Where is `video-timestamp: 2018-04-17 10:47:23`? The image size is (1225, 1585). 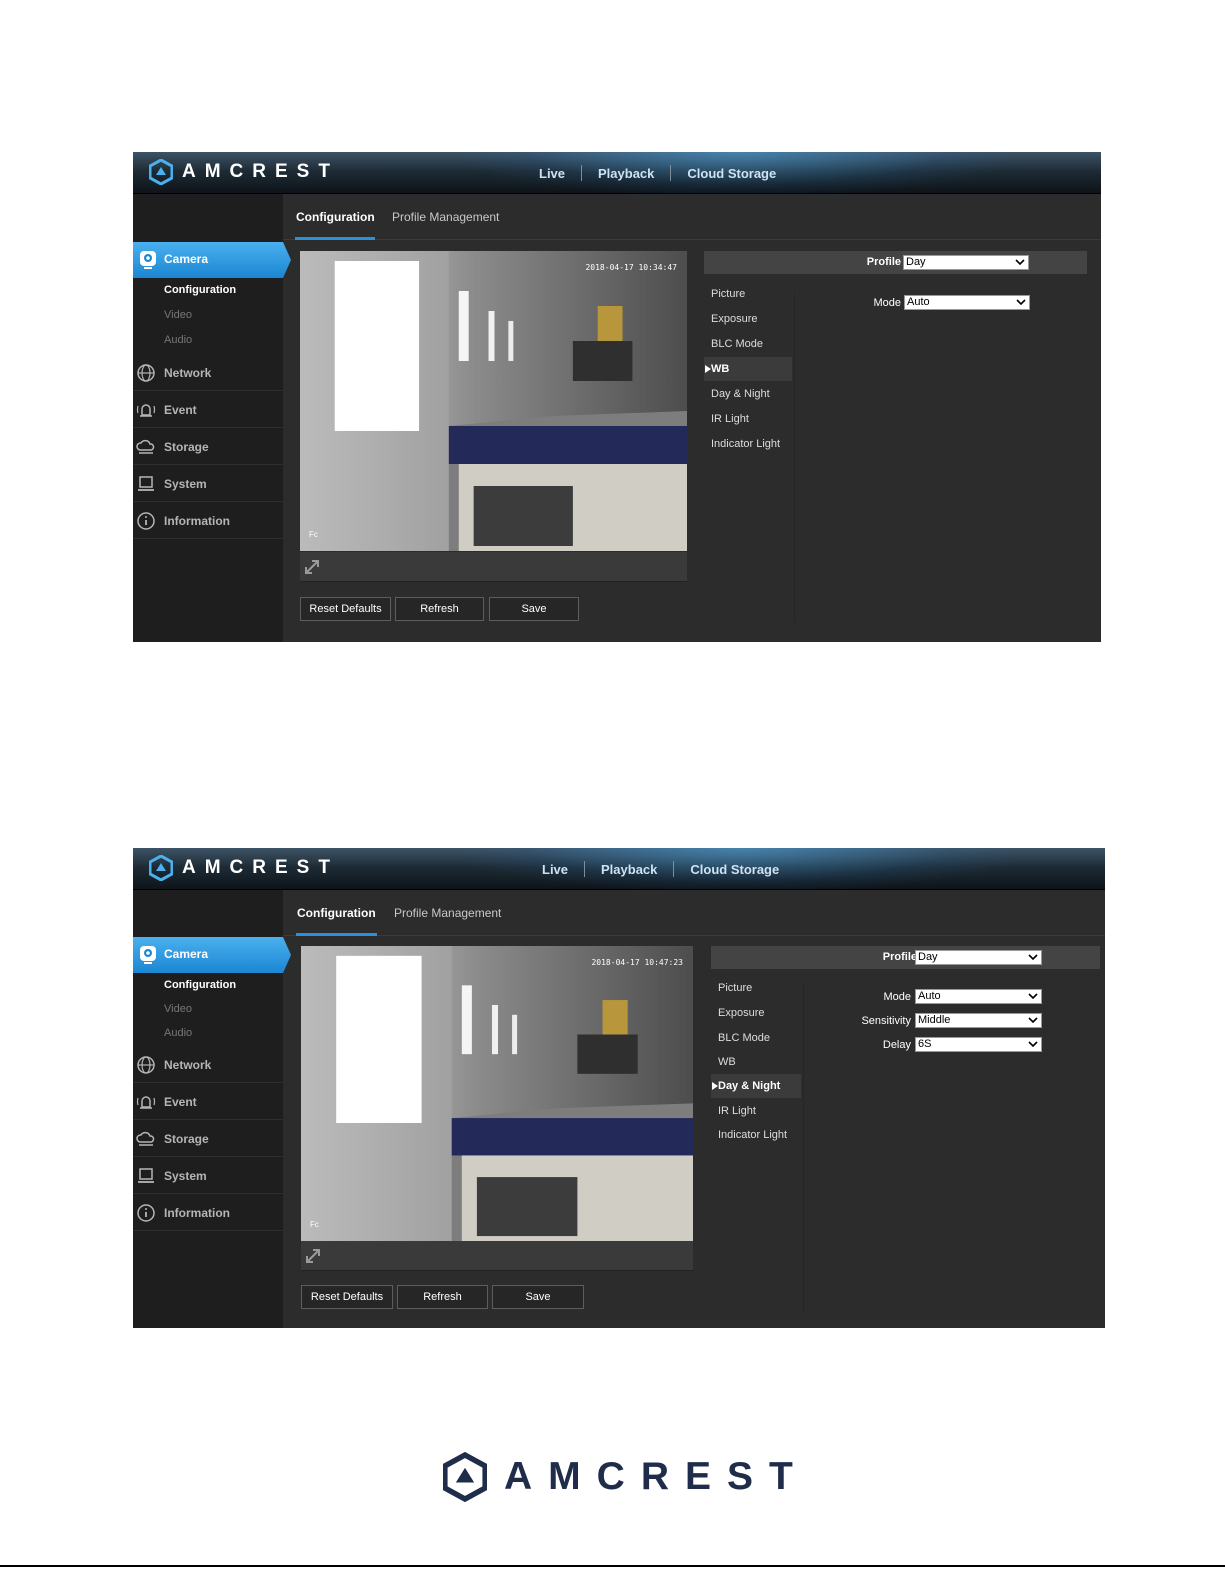
video-timestamp: 2018-04-17 10:47:23 is located at coordinates (637, 962).